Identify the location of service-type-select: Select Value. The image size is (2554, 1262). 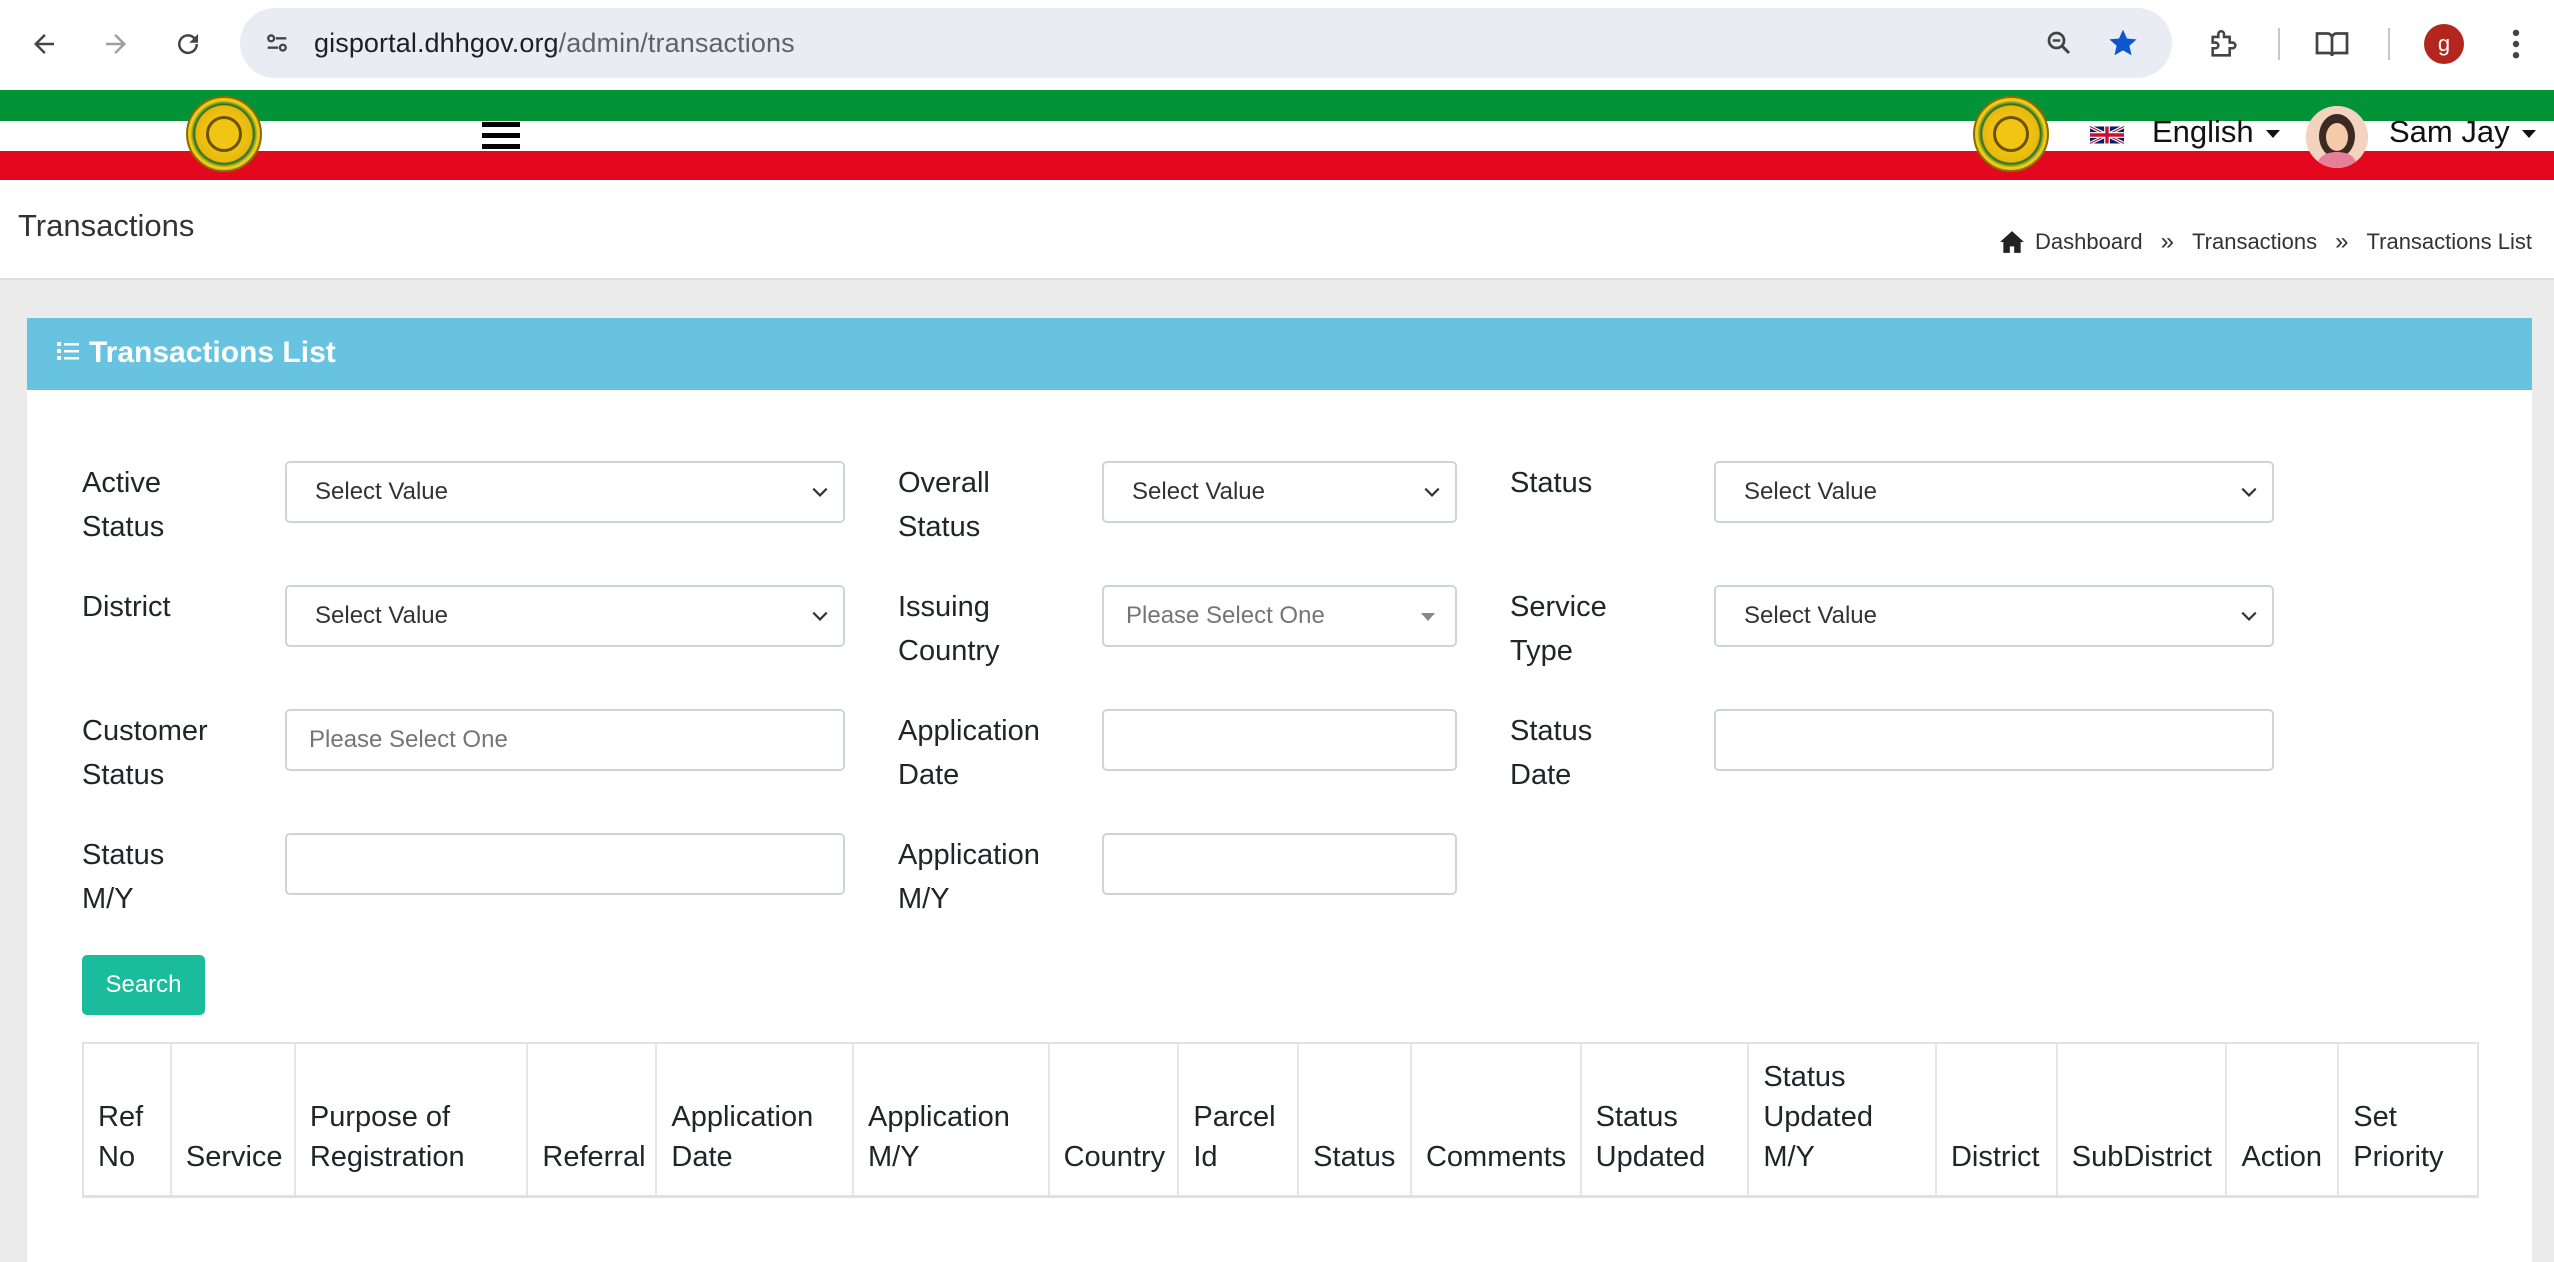
(1994, 616).